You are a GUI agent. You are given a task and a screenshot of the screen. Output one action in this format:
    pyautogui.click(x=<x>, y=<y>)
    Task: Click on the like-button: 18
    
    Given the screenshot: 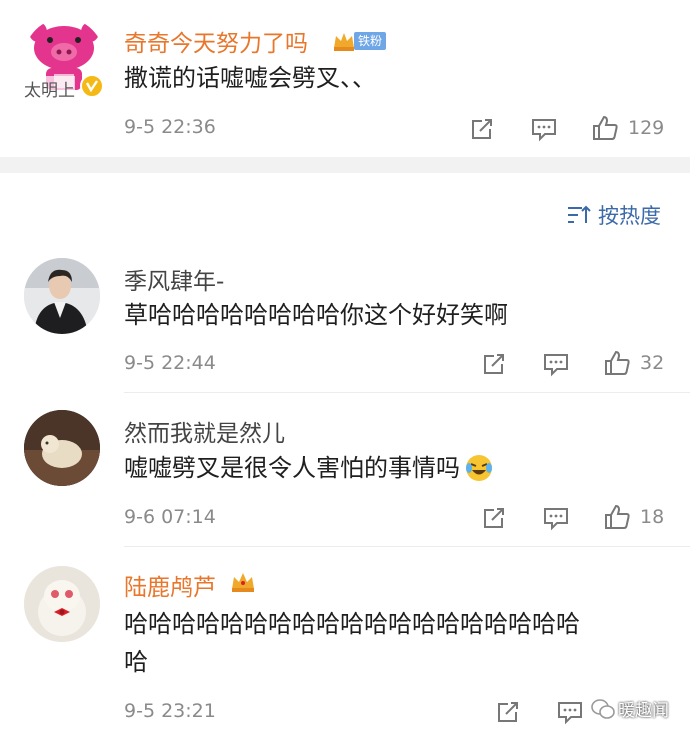 What is the action you would take?
    pyautogui.click(x=633, y=517)
    